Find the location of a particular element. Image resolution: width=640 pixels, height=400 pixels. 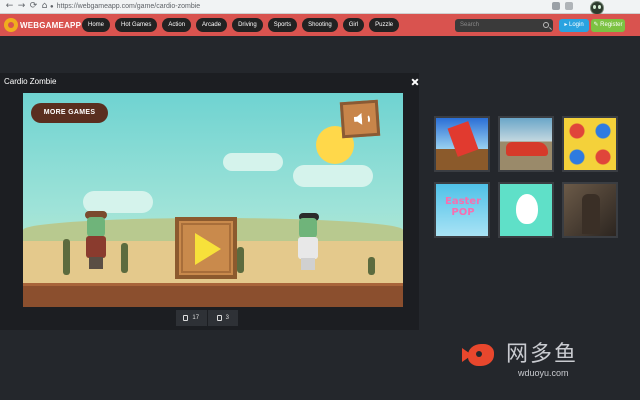

nav-home: Home is located at coordinates (96, 25).